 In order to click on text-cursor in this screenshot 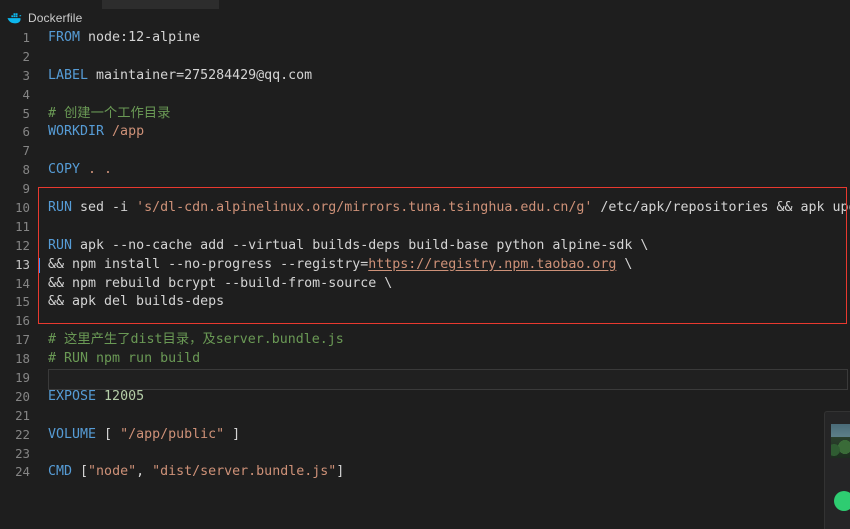, I will do `click(39, 265)`.